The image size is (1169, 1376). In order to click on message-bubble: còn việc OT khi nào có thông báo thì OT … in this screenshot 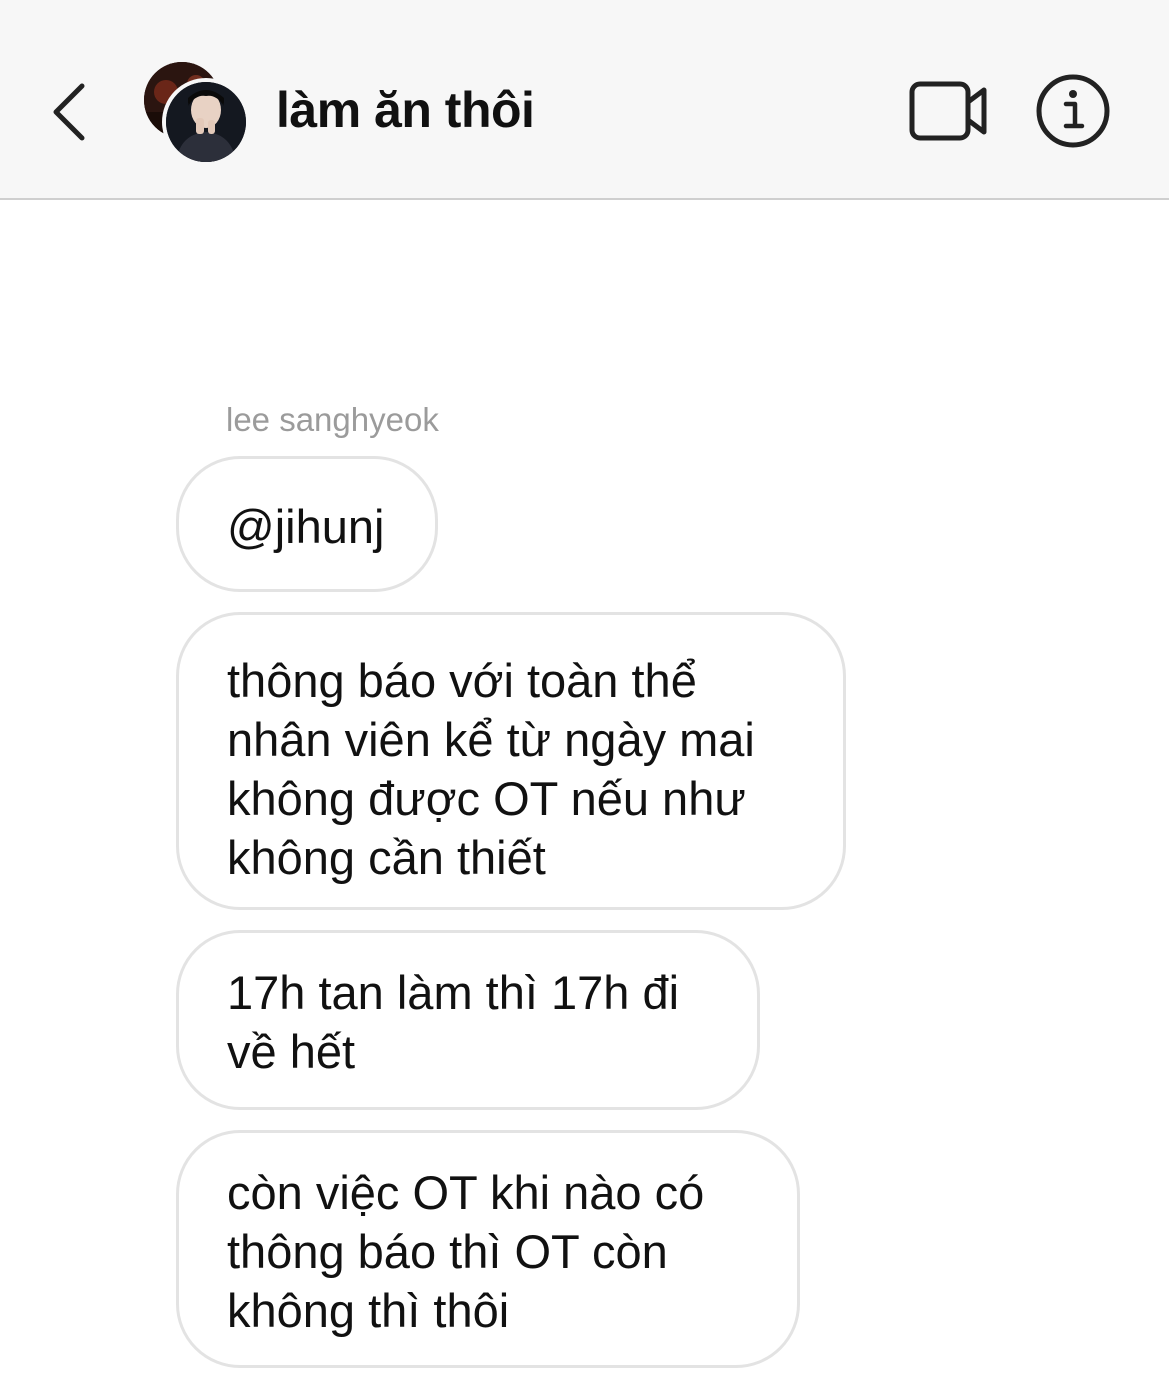, I will do `click(488, 1249)`.